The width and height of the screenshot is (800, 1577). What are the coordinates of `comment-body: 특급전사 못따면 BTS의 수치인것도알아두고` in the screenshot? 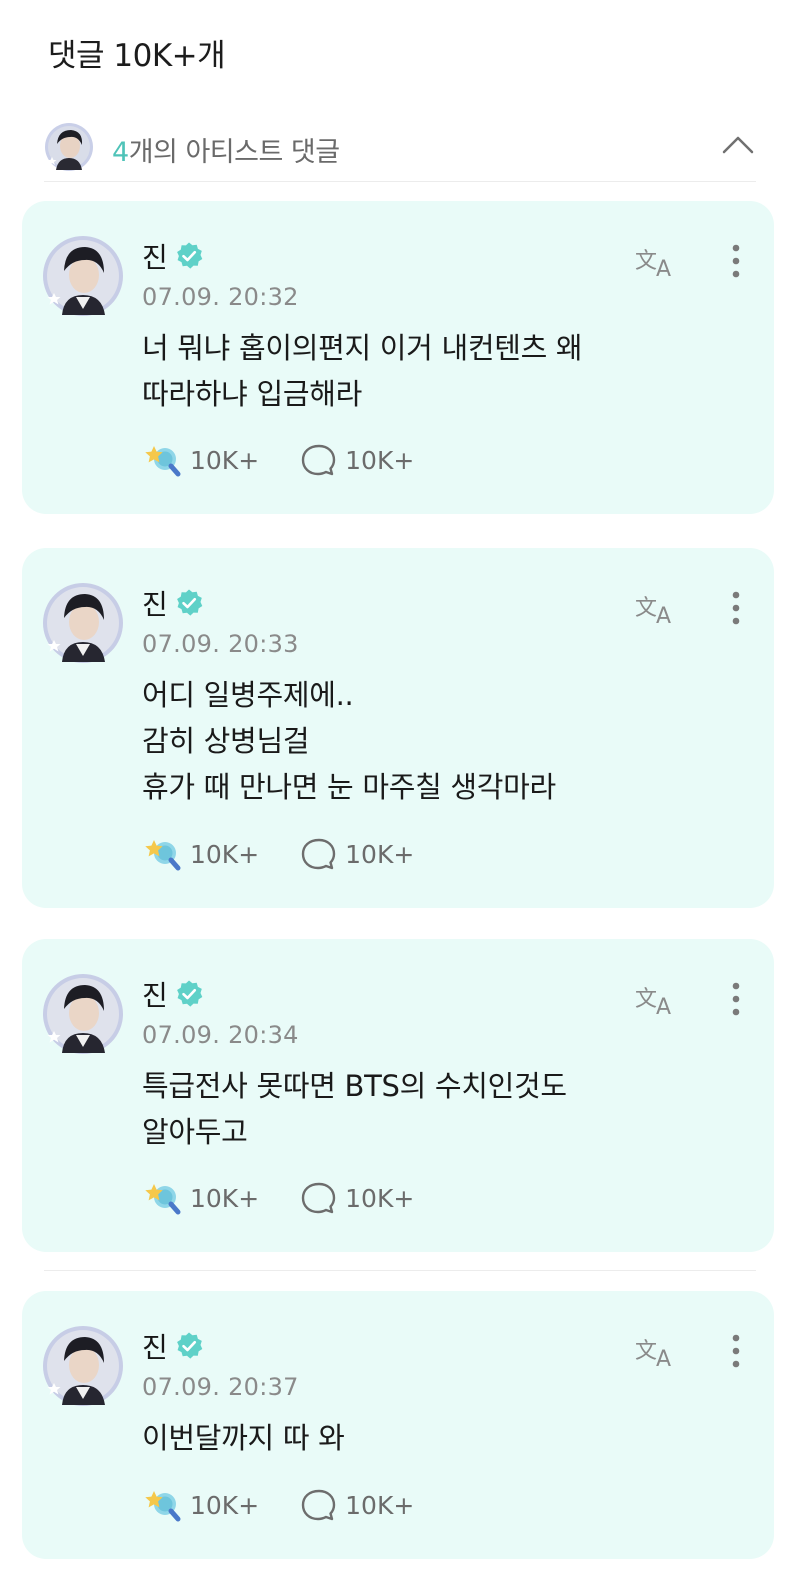 It's located at (422, 1109).